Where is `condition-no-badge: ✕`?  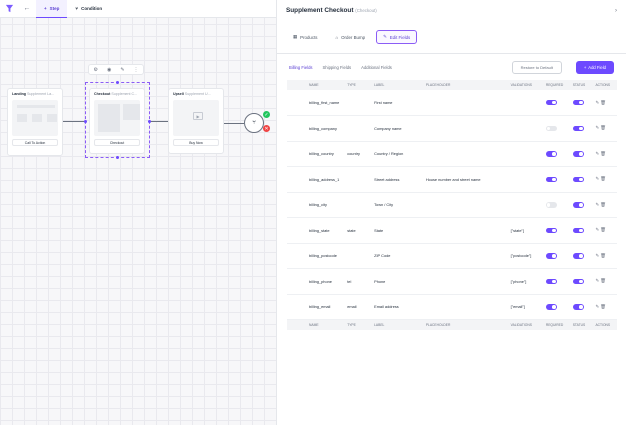 condition-no-badge: ✕ is located at coordinates (266, 128).